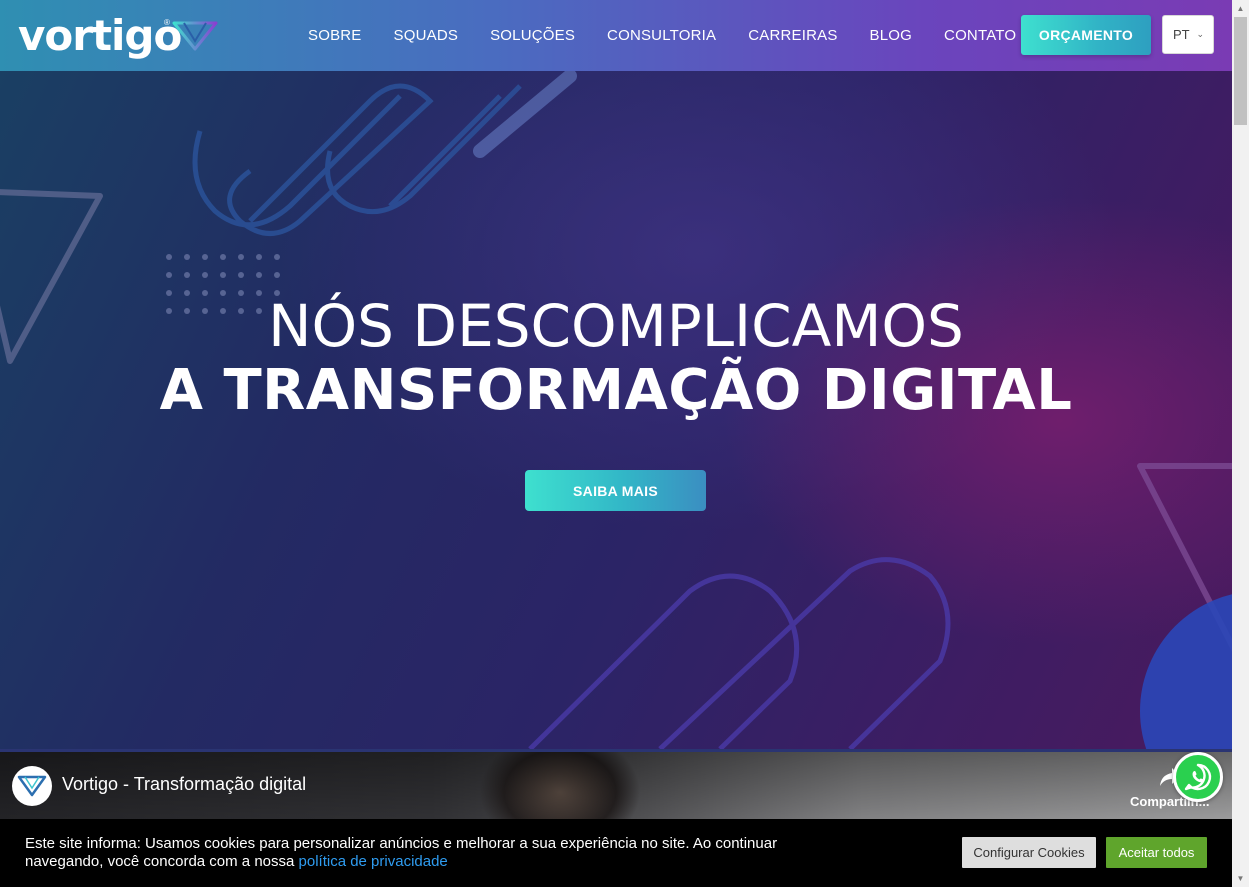 This screenshot has height=887, width=1249. What do you see at coordinates (373, 861) in the screenshot?
I see `privacy-policy-link: política de privacidade` at bounding box center [373, 861].